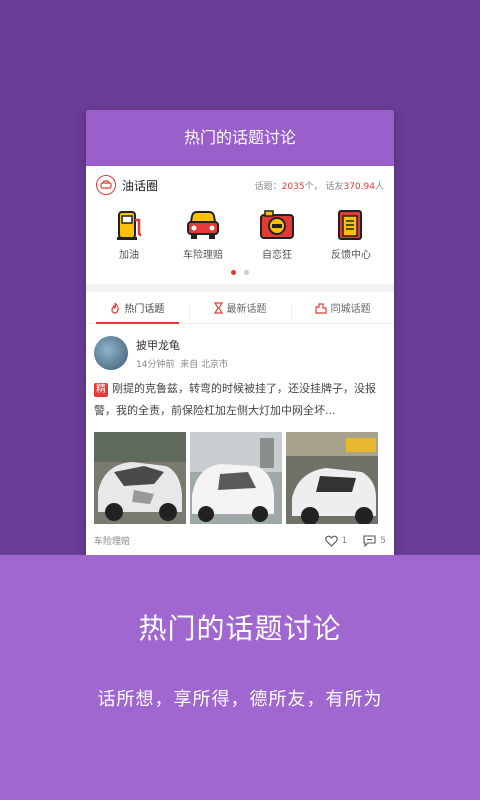  Describe the element at coordinates (369, 540) in the screenshot. I see `comment-icon` at that location.